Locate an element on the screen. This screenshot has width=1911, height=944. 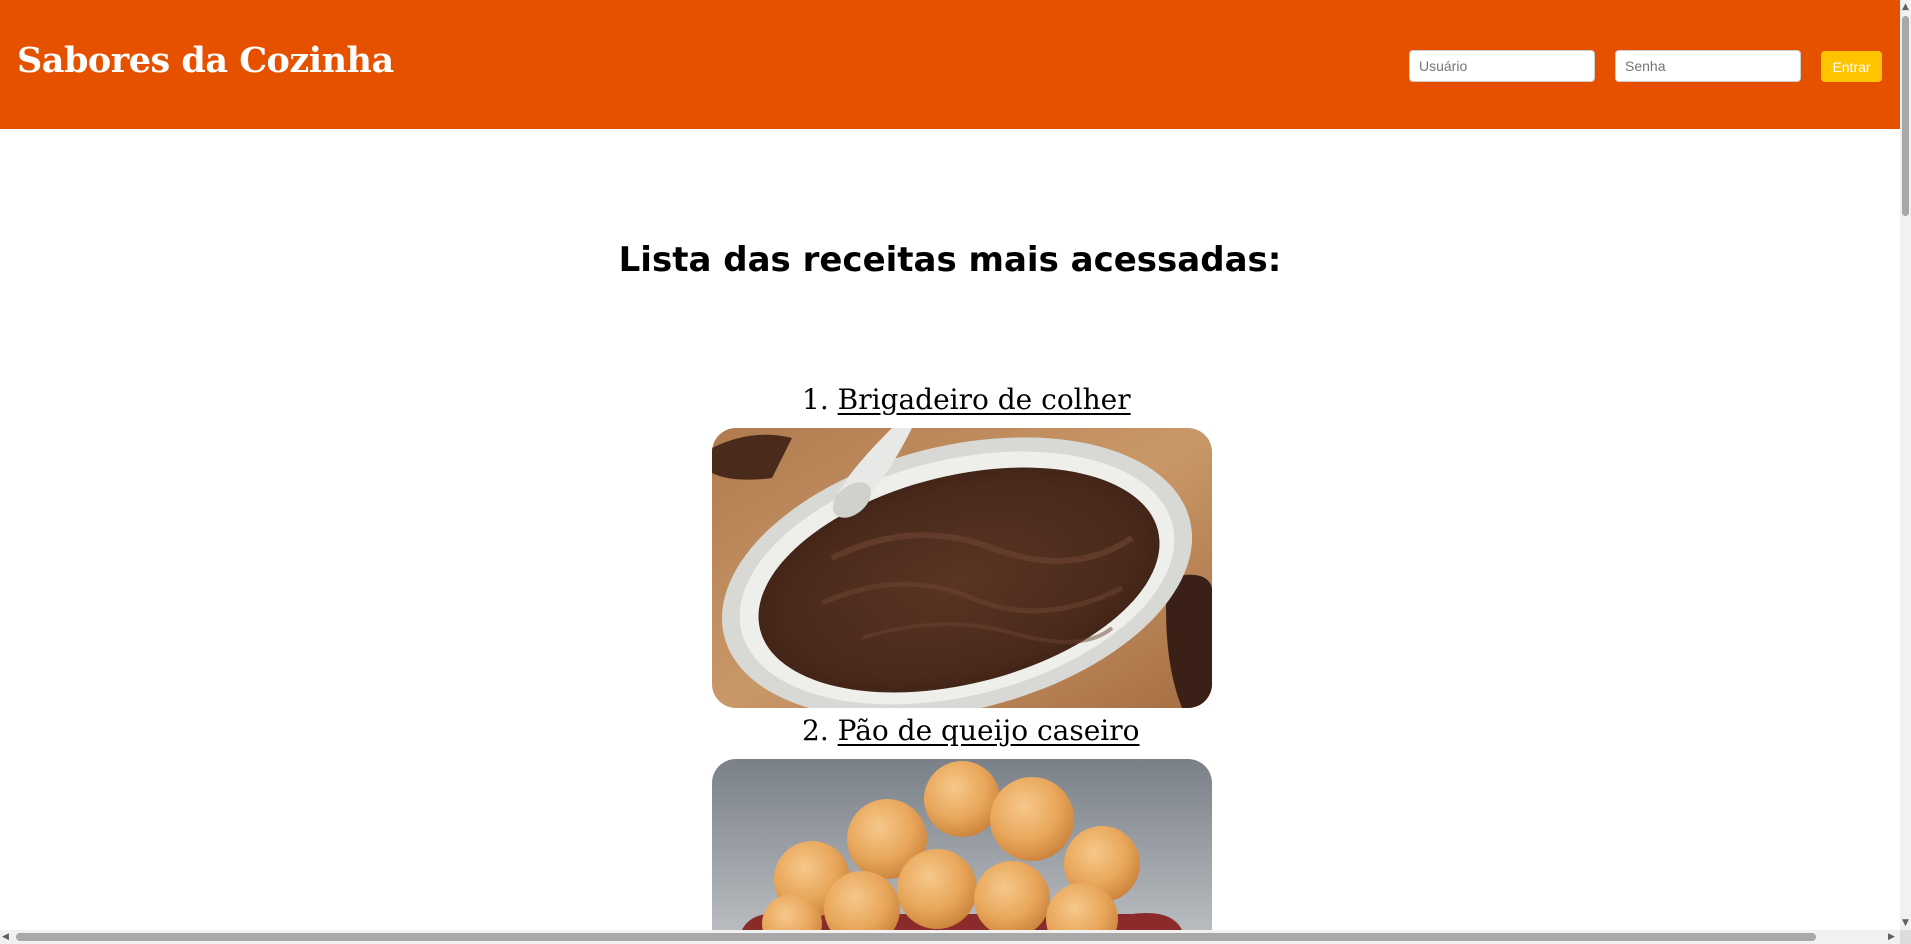
scroll-right-icon: ▶ is located at coordinates (1891, 937).